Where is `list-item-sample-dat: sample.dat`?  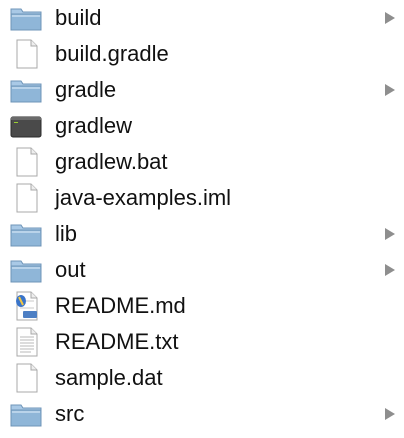 list-item-sample-dat: sample.dat is located at coordinates (202, 378).